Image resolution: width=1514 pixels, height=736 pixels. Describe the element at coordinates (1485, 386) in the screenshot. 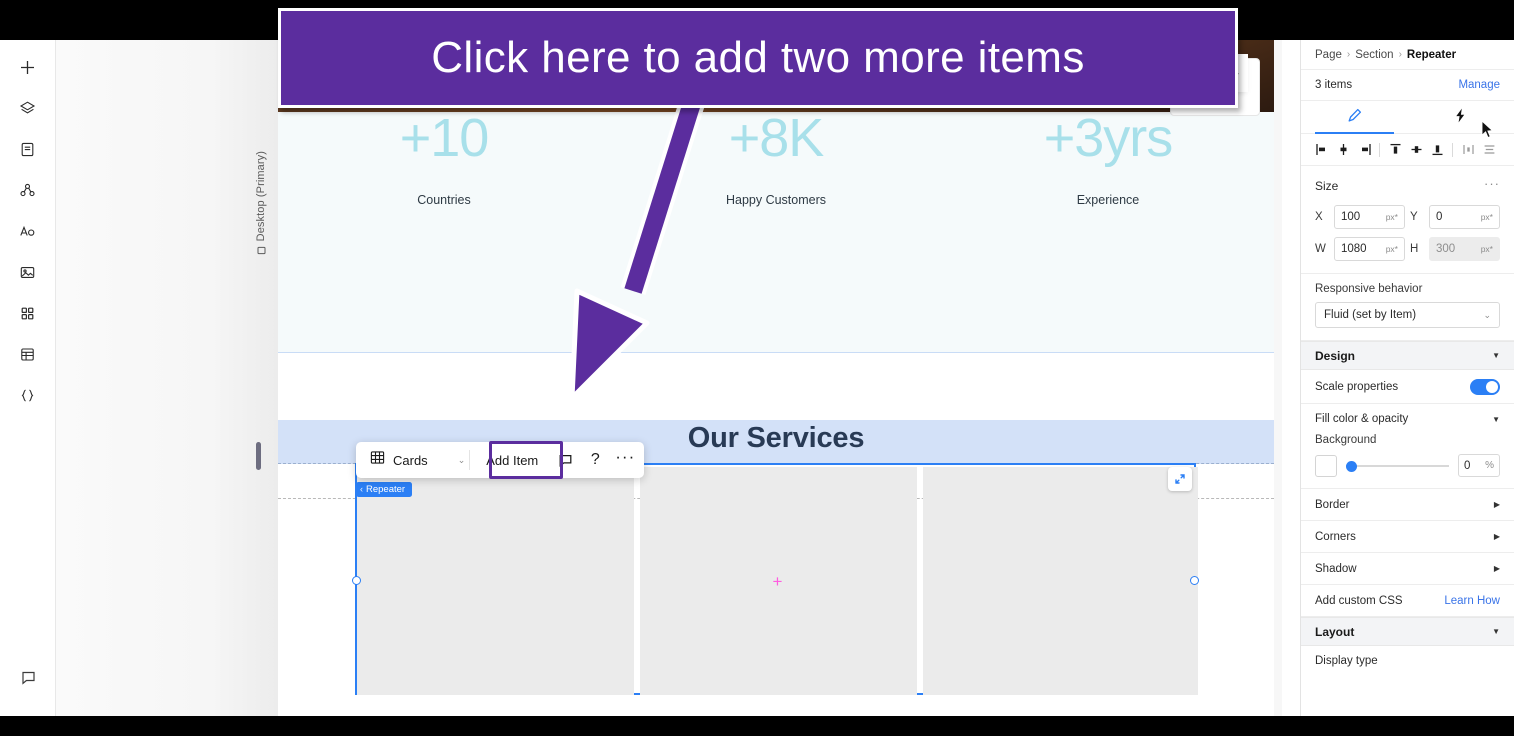

I see `scale-properties-toggle` at that location.